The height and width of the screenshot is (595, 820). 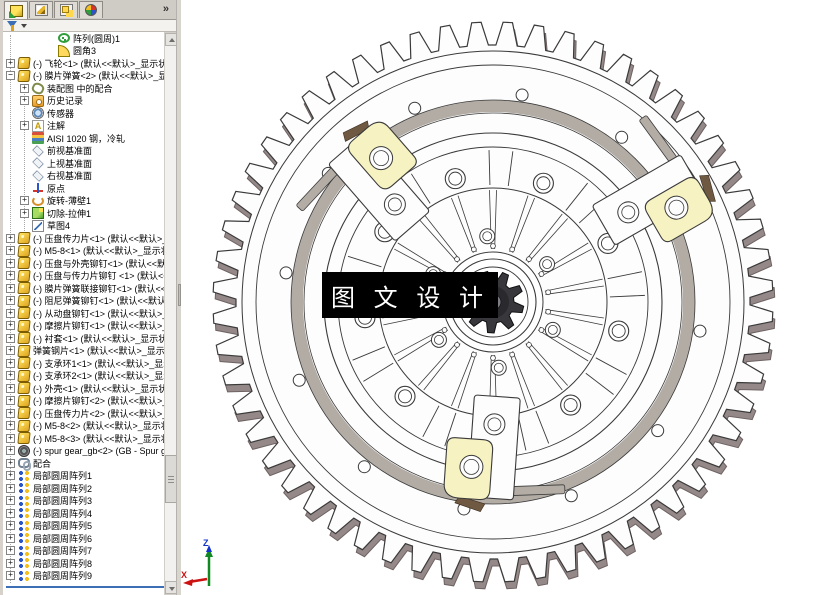 What do you see at coordinates (85, 488) in the screenshot?
I see `tree-row: + 局部圆周阵列2` at bounding box center [85, 488].